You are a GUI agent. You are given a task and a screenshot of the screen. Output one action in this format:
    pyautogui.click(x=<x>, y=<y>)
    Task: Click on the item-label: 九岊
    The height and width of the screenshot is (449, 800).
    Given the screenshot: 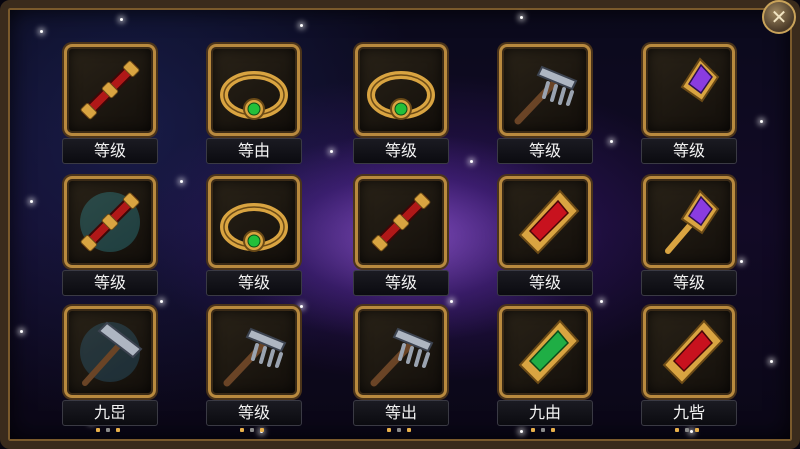 What is the action you would take?
    pyautogui.click(x=110, y=413)
    